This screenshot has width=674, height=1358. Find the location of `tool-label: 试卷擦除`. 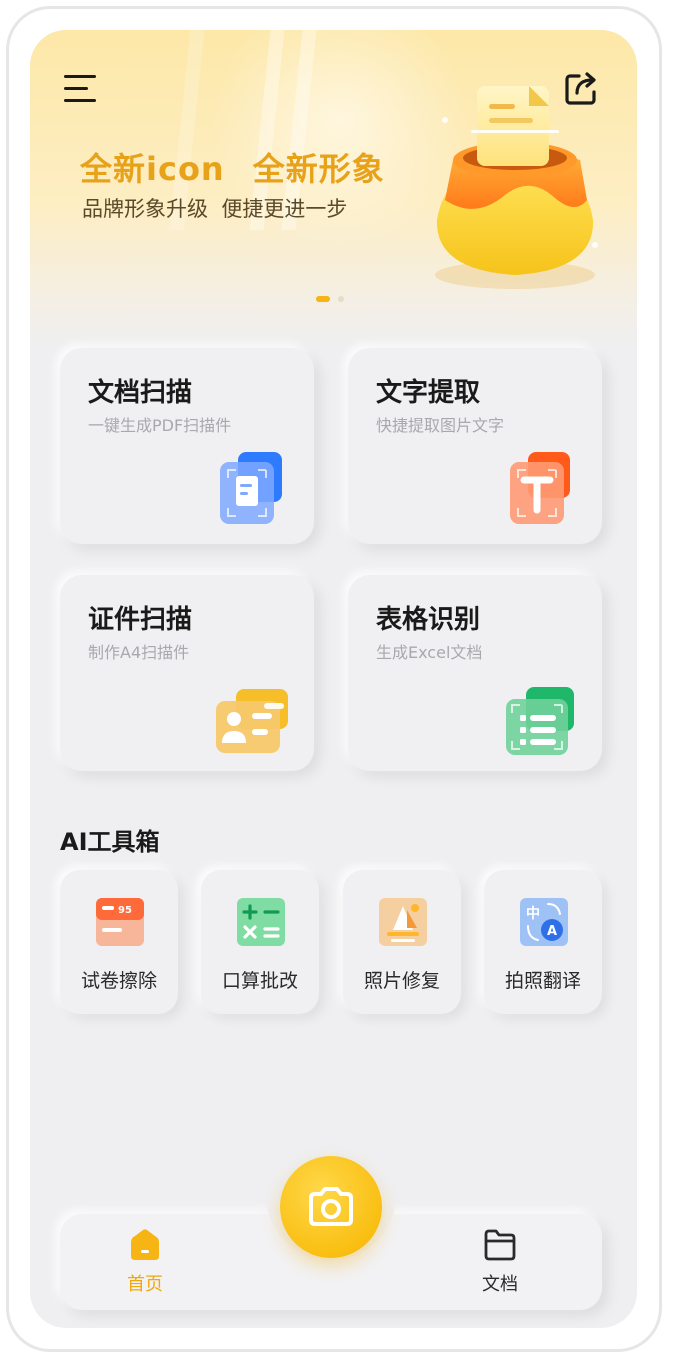

tool-label: 试卷擦除 is located at coordinates (118, 981).